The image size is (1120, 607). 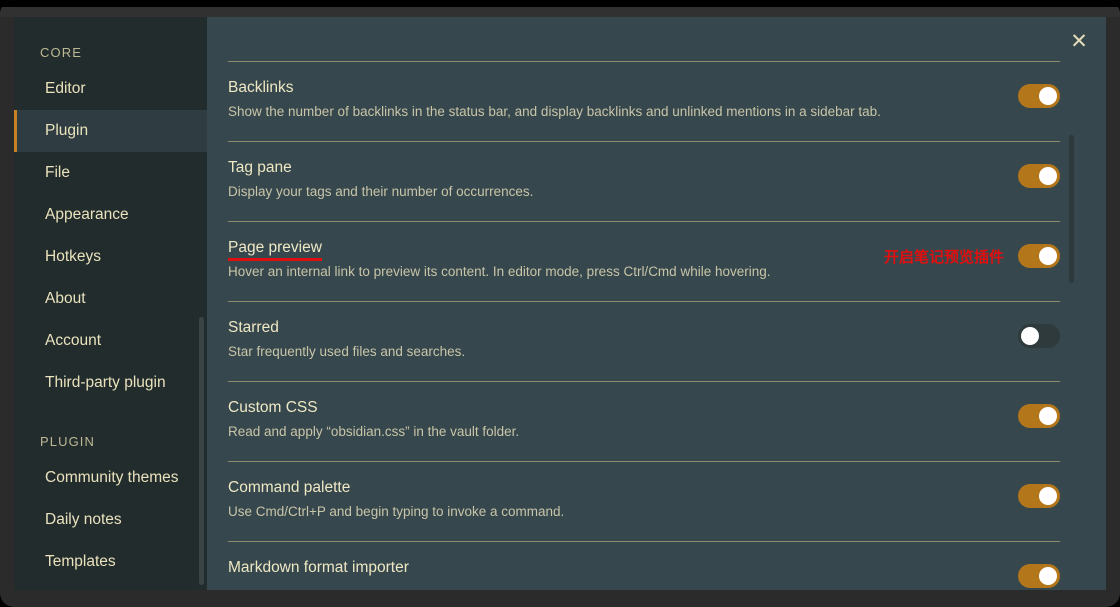 What do you see at coordinates (275, 250) in the screenshot?
I see `setting-name: Page preview` at bounding box center [275, 250].